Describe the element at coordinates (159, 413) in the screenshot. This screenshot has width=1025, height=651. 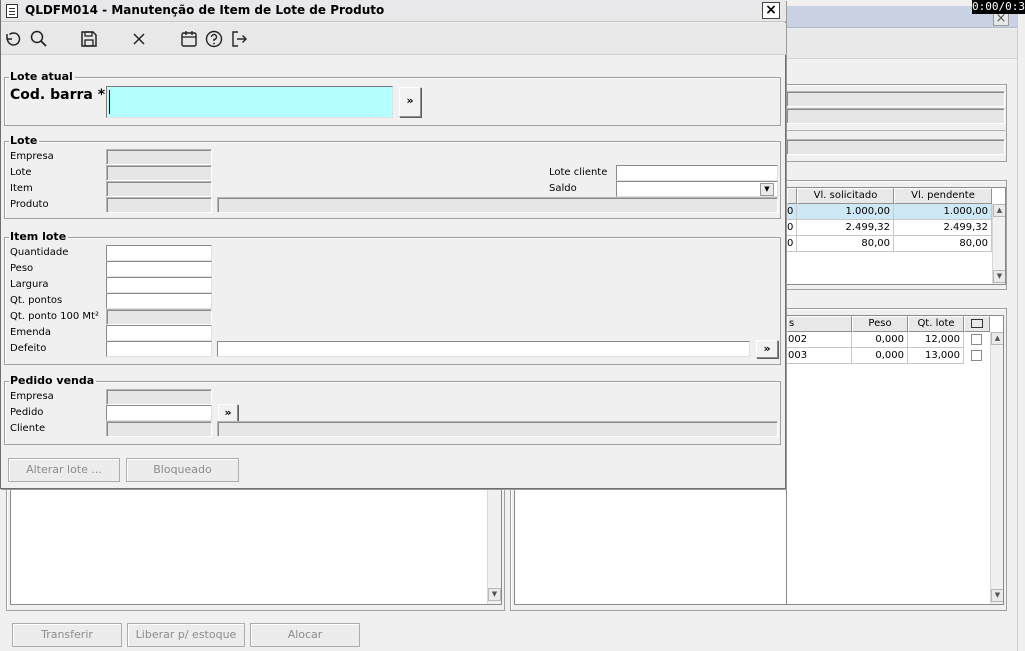
I see `pedido-input` at that location.